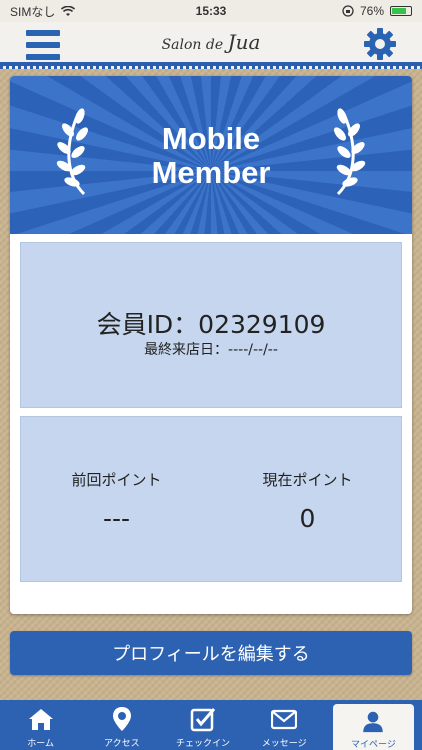  I want to click on edit-profile-button: プロフィールを編集する, so click(211, 653).